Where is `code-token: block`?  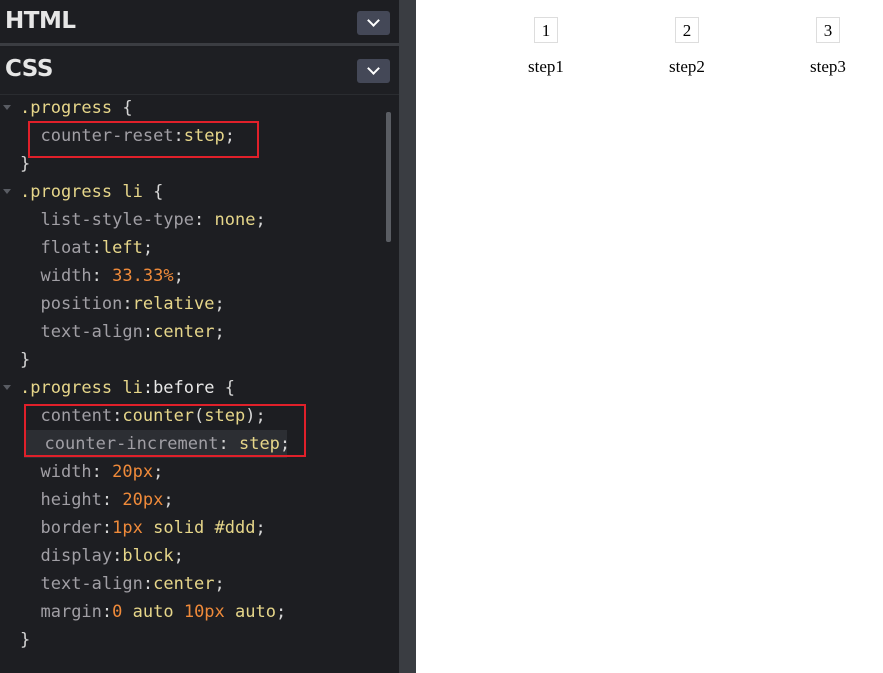 code-token: block is located at coordinates (148, 556).